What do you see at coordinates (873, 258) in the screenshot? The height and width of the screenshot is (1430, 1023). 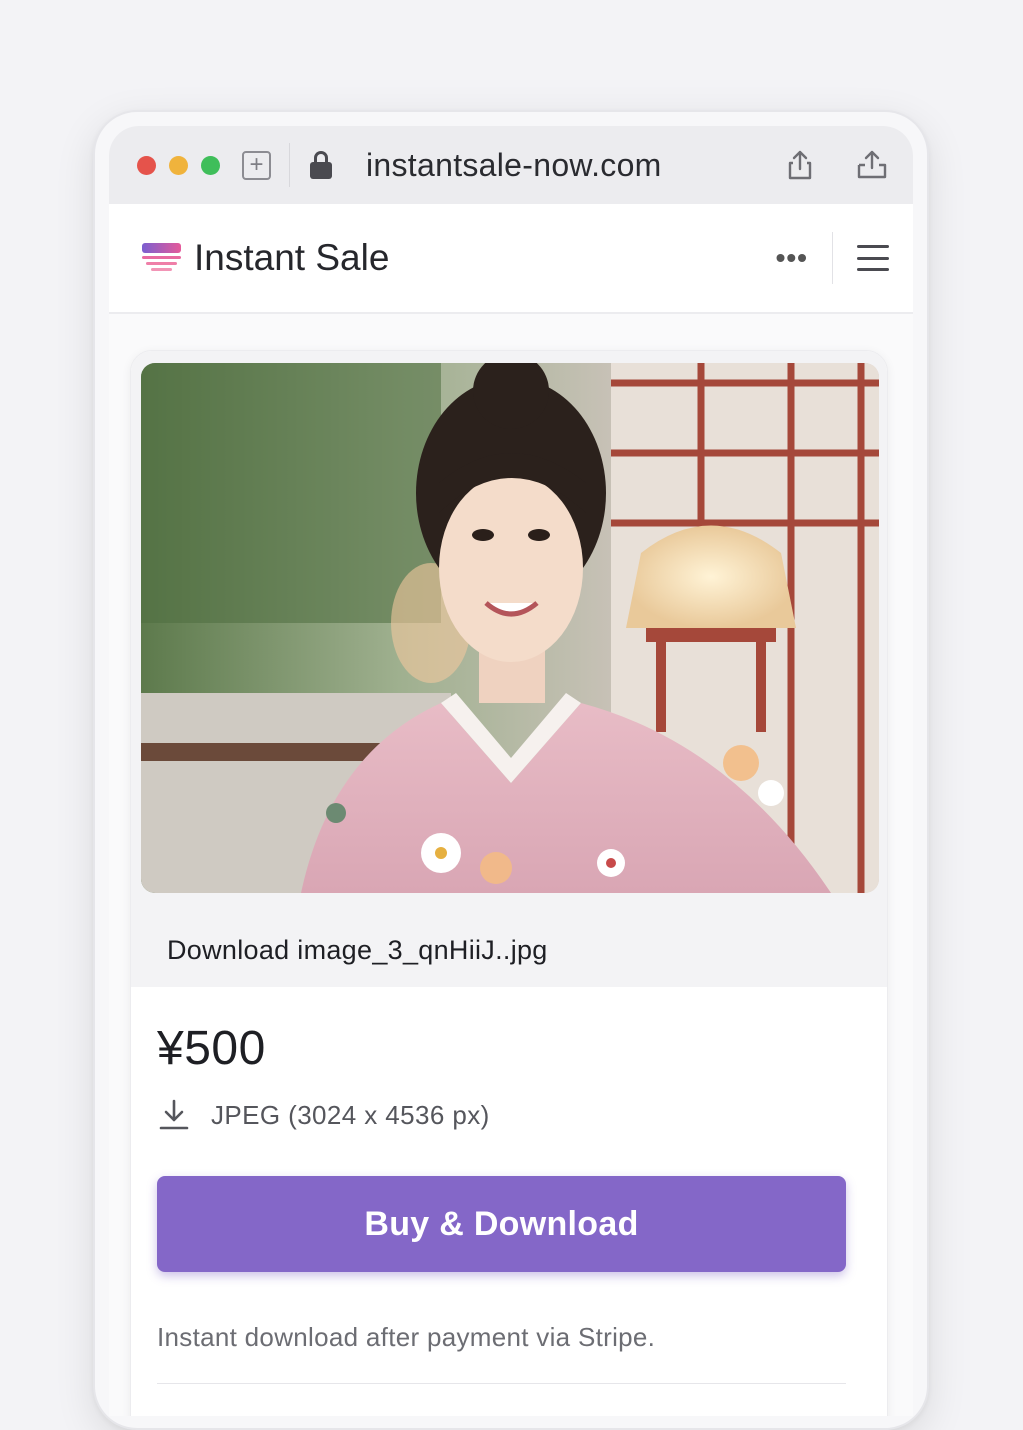 I see `hamburger-icon` at bounding box center [873, 258].